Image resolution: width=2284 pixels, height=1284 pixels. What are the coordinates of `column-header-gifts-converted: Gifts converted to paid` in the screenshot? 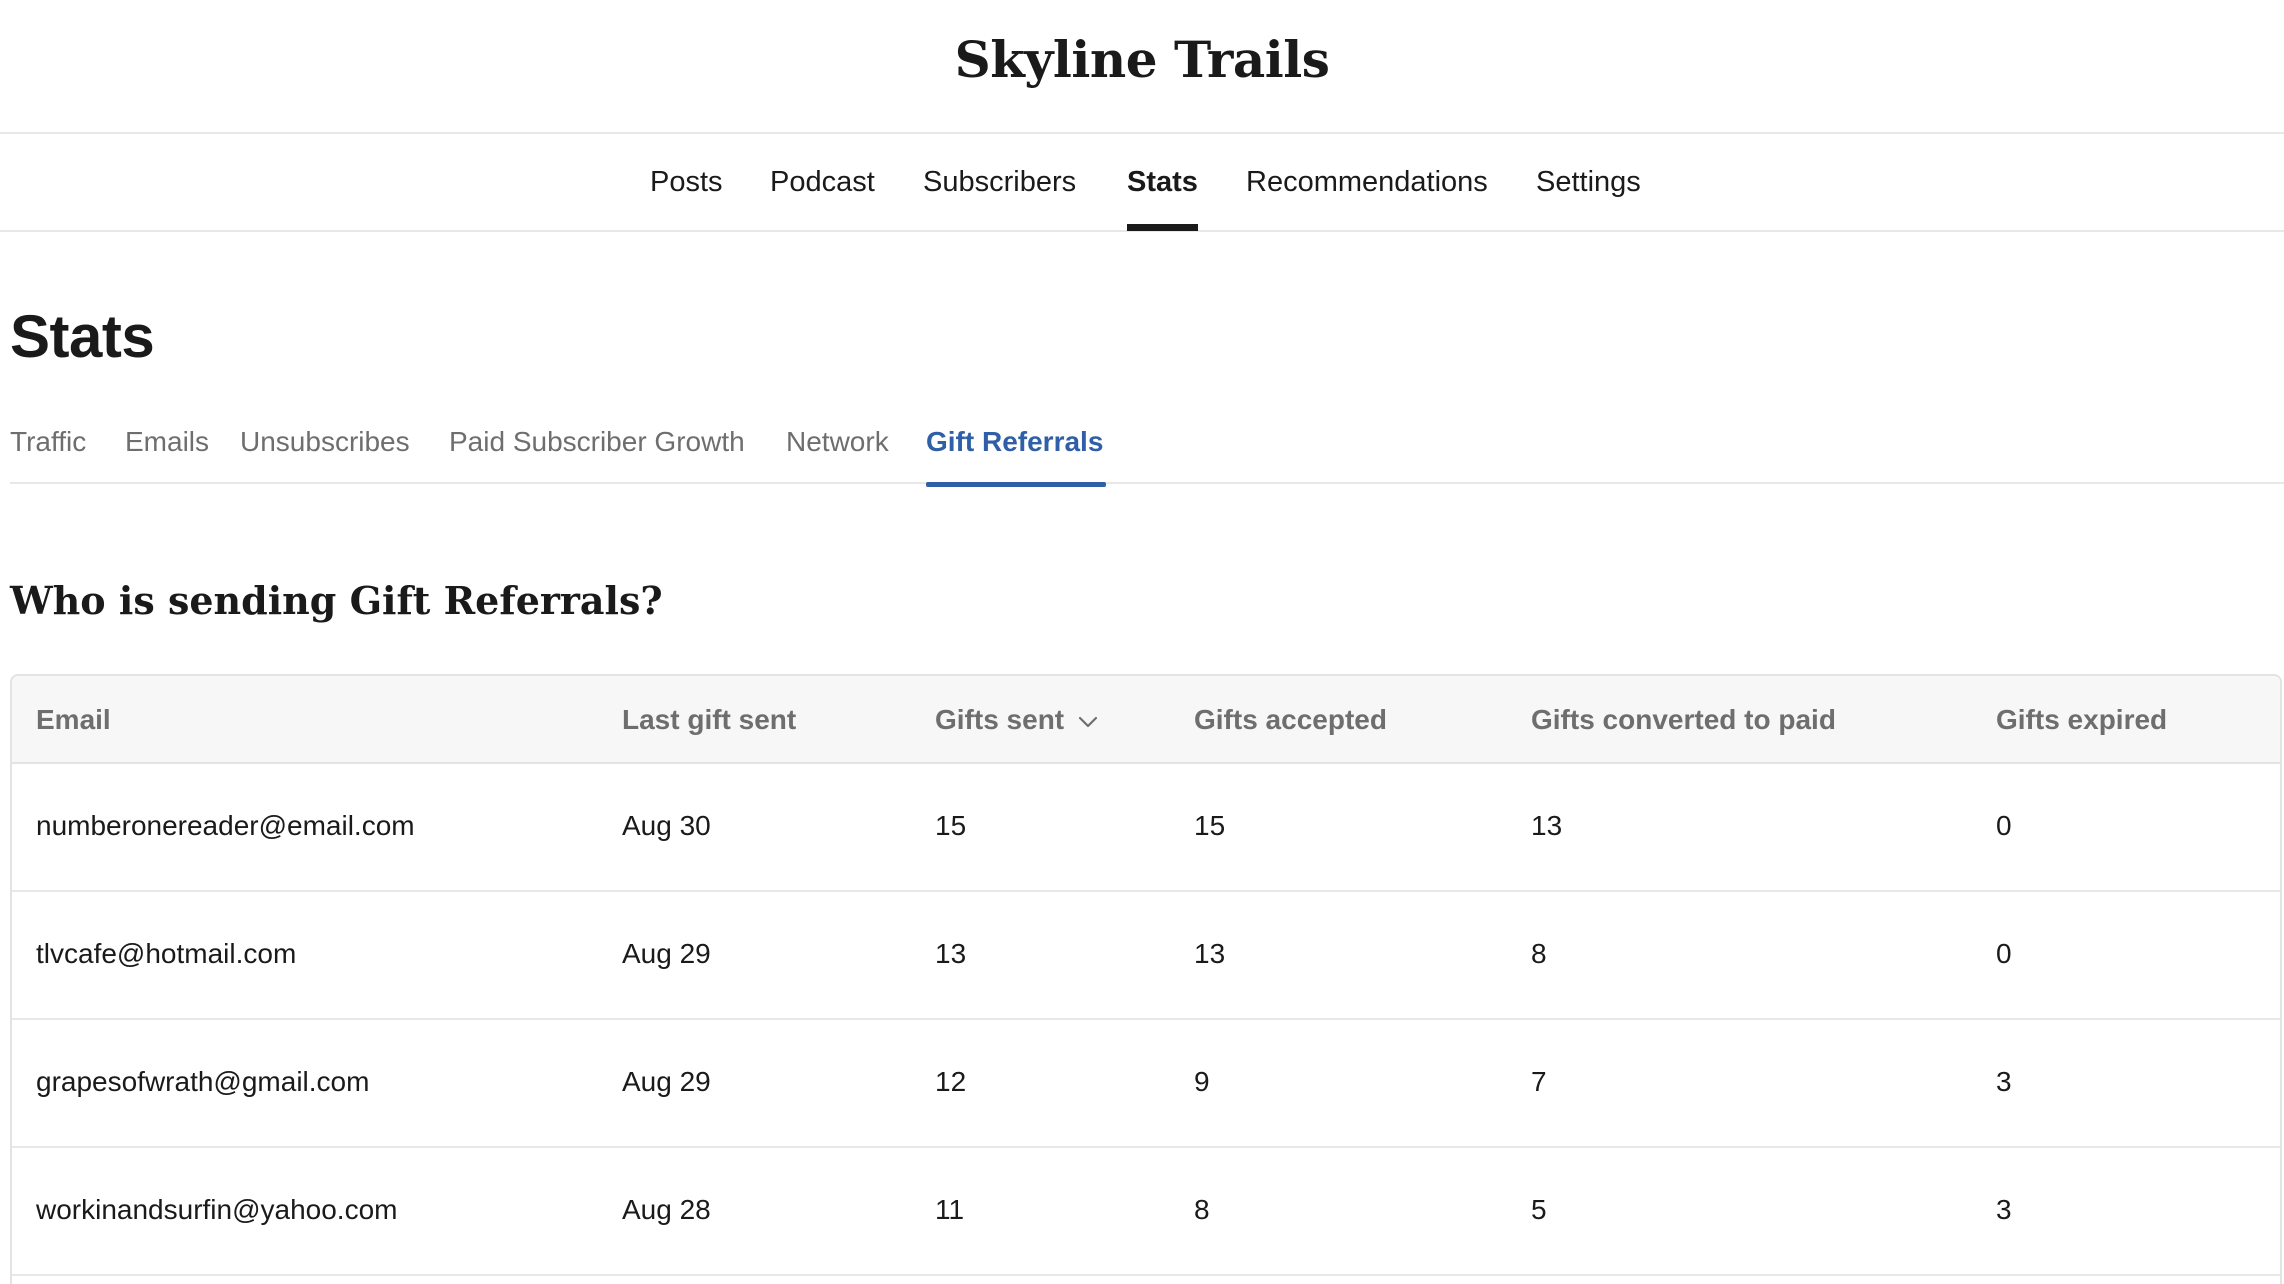 It's located at (1683, 720).